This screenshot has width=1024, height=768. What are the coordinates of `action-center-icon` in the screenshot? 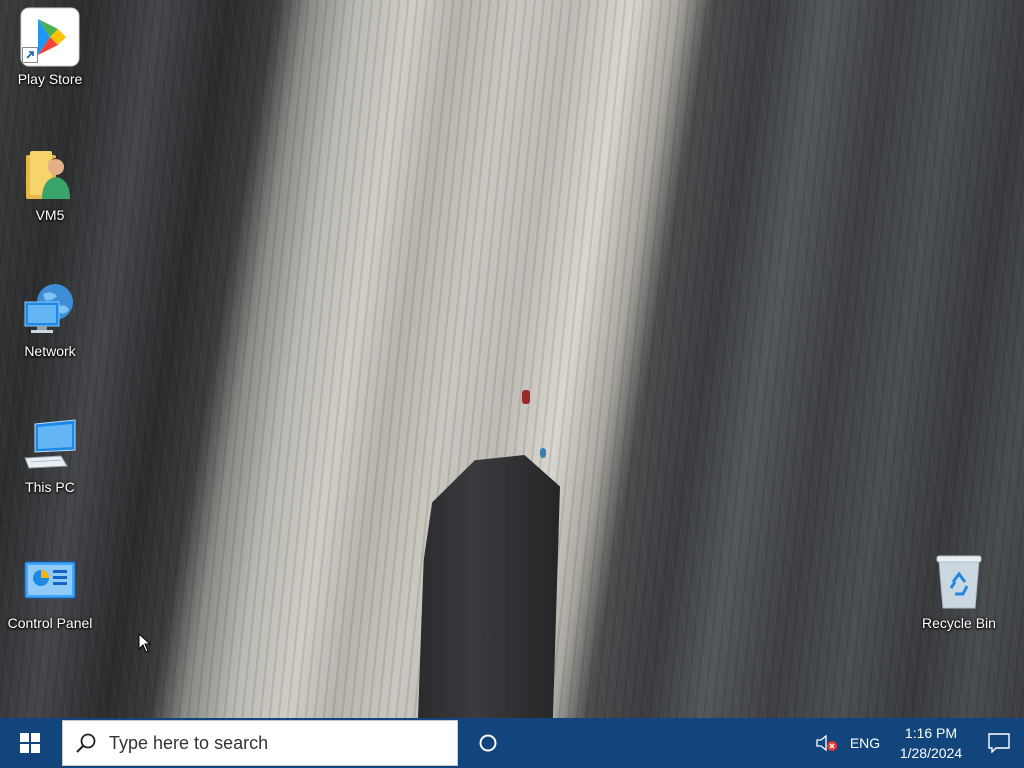 It's located at (999, 743).